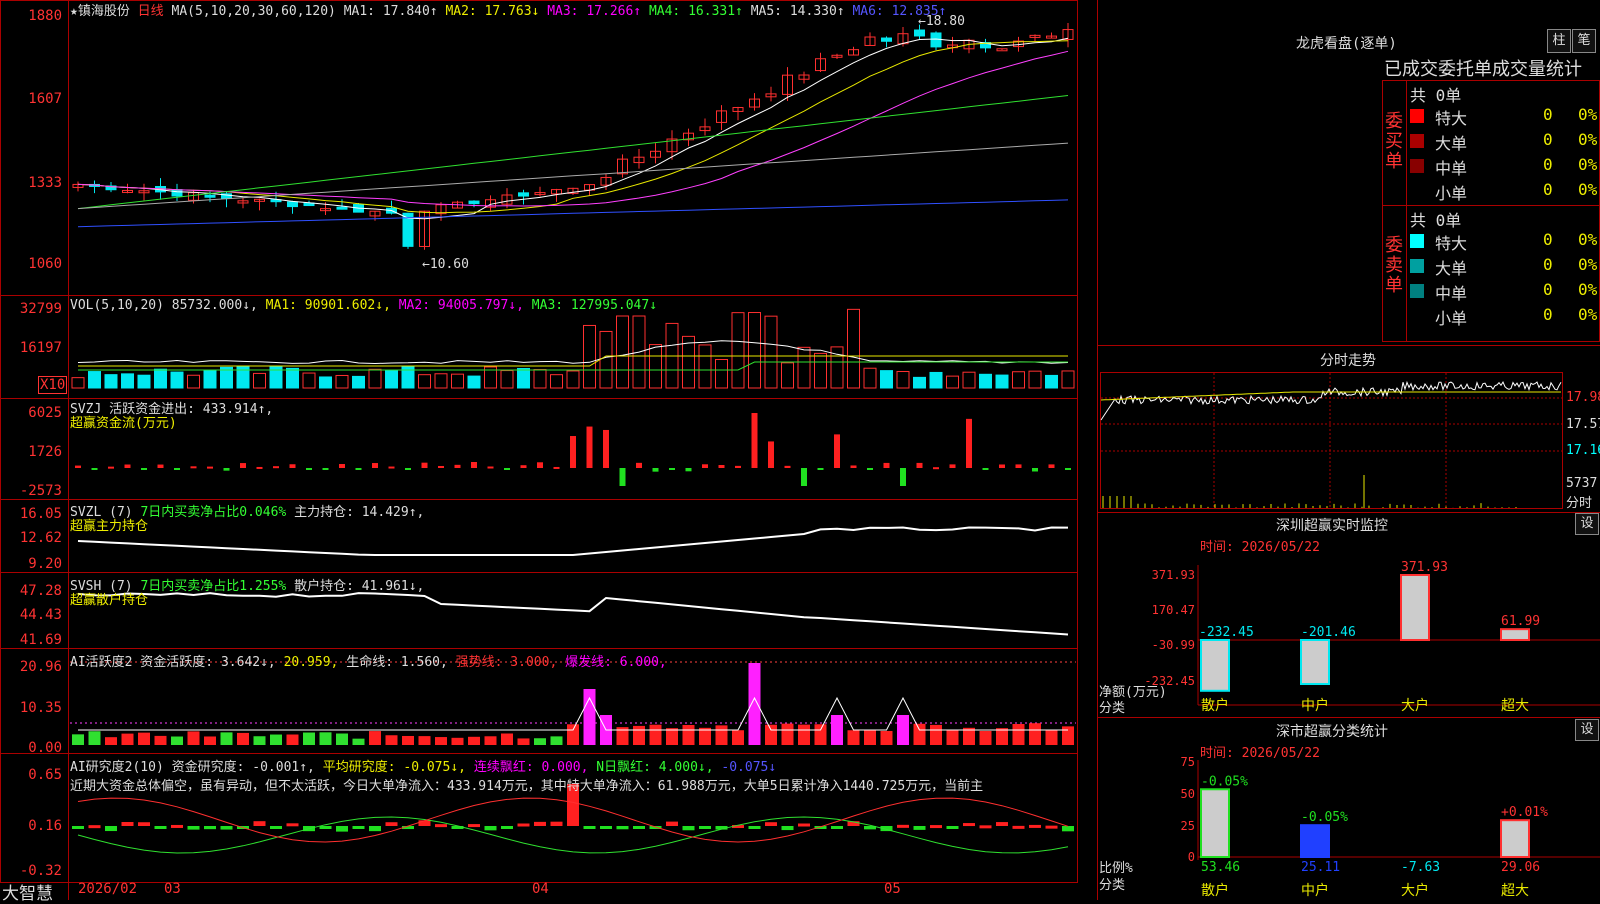 This screenshot has height=904, width=1600. What do you see at coordinates (1588, 289) in the screenshot?
I see `sell-row-pct: 0%` at bounding box center [1588, 289].